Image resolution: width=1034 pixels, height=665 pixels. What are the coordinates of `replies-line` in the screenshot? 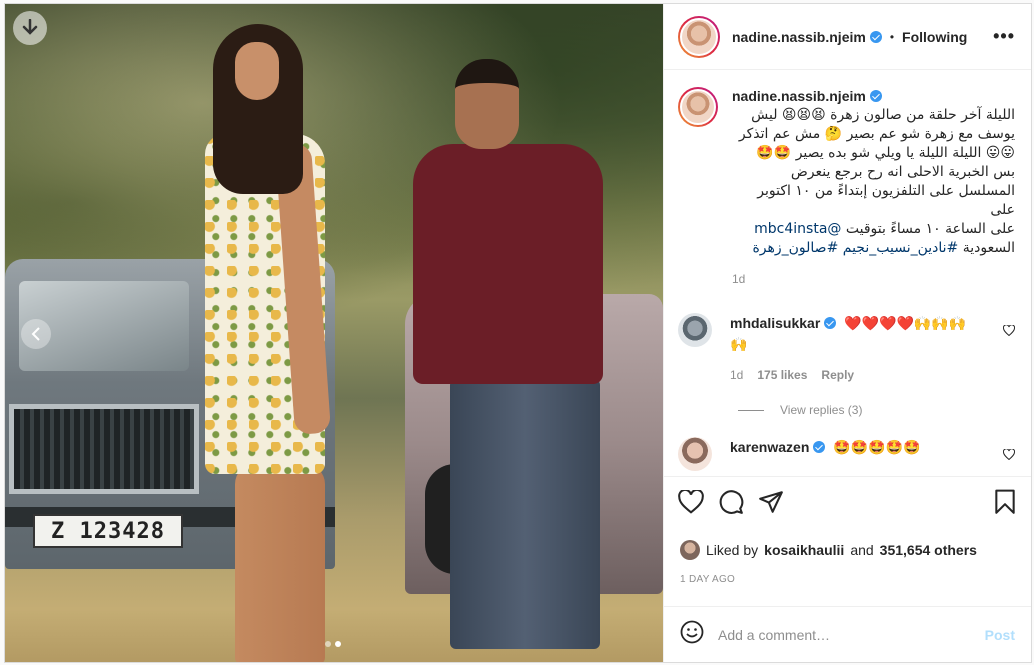 It's located at (751, 410).